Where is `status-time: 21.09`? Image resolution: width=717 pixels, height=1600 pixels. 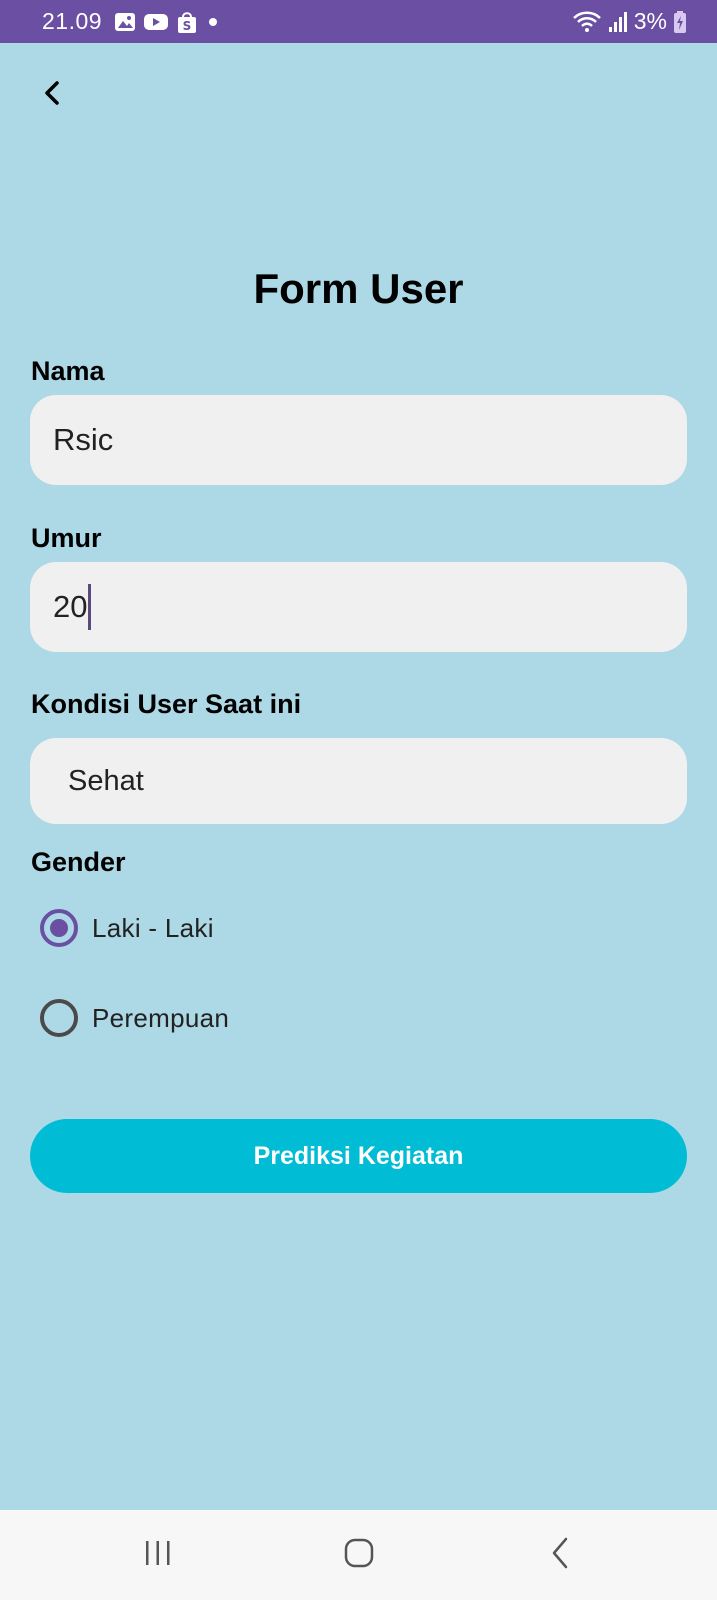 status-time: 21.09 is located at coordinates (72, 21).